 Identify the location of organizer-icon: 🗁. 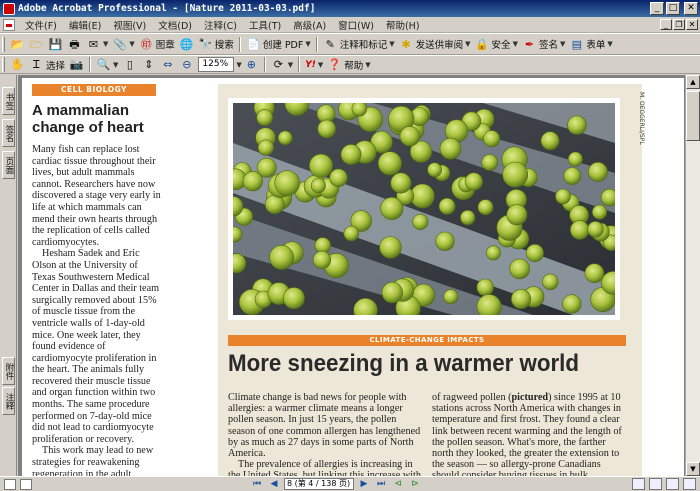
(36, 44).